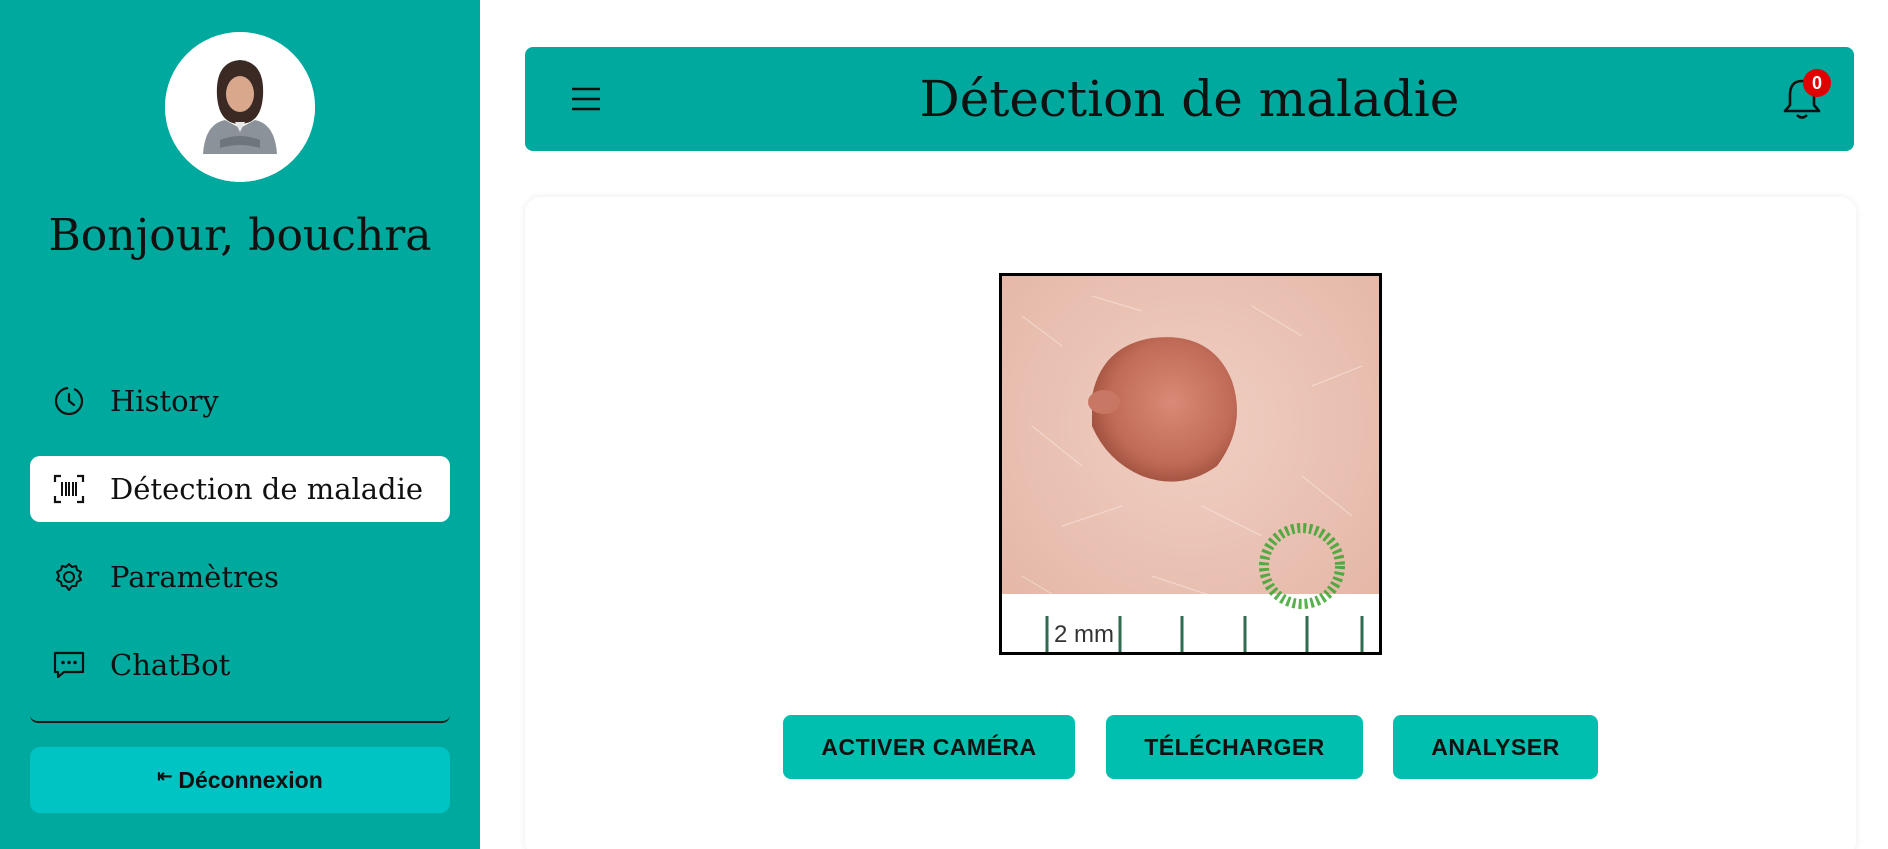 The image size is (1888, 849). I want to click on sidebar-item-label: Détection de maladie, so click(267, 489).